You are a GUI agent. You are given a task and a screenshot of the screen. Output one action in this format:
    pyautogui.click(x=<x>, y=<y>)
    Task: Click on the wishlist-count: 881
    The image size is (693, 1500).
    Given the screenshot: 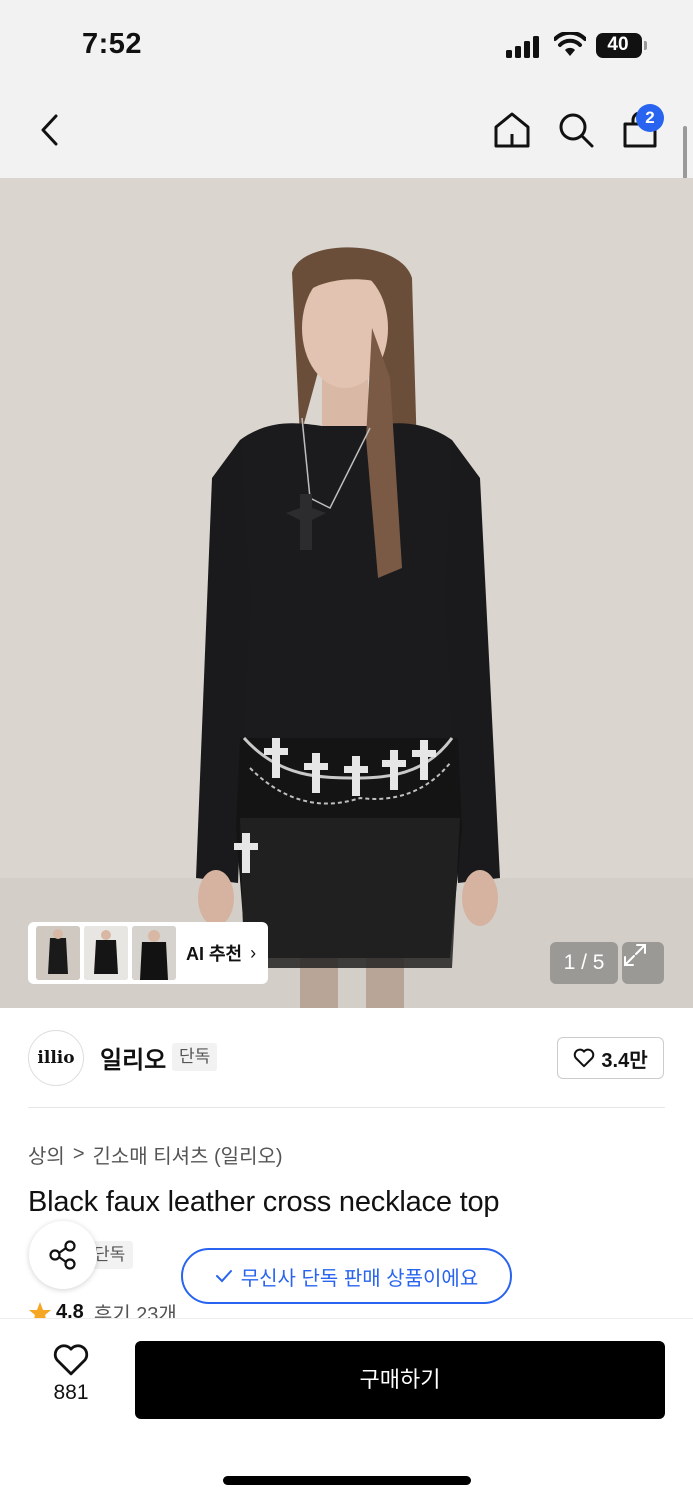 What is the action you would take?
    pyautogui.click(x=71, y=1392)
    